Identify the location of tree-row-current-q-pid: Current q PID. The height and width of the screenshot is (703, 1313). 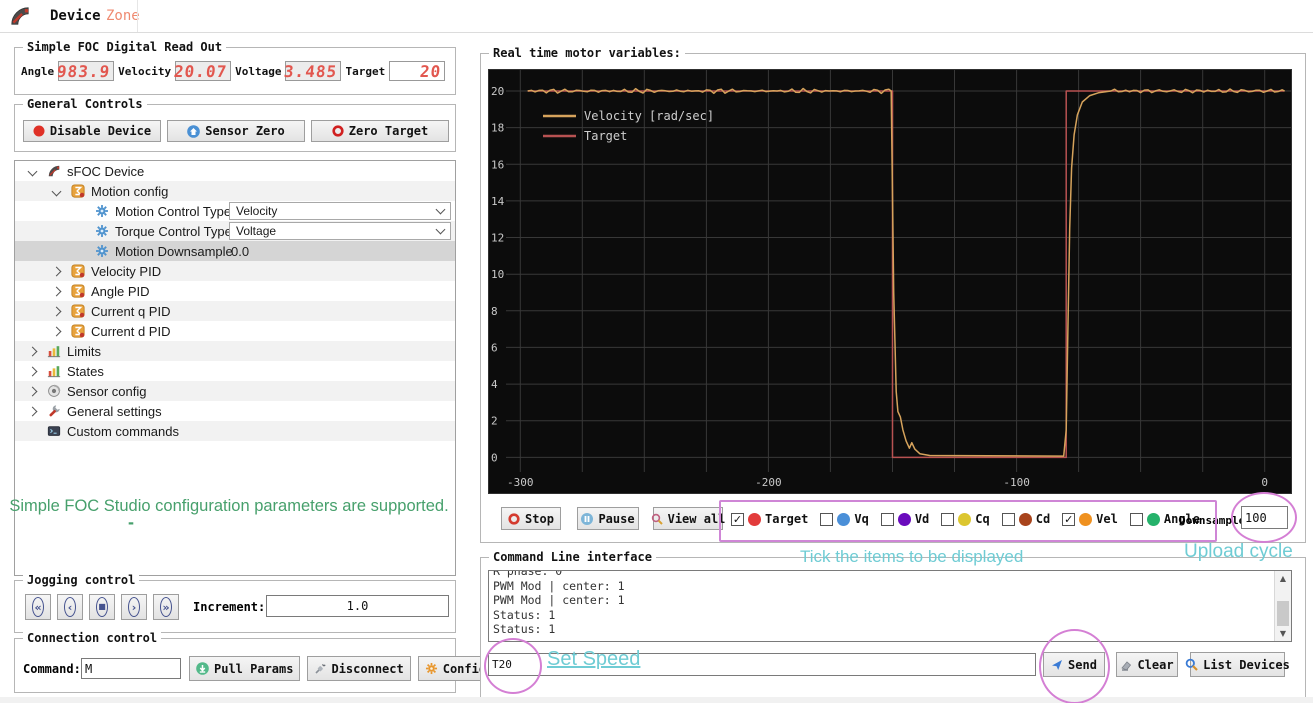
(235, 311).